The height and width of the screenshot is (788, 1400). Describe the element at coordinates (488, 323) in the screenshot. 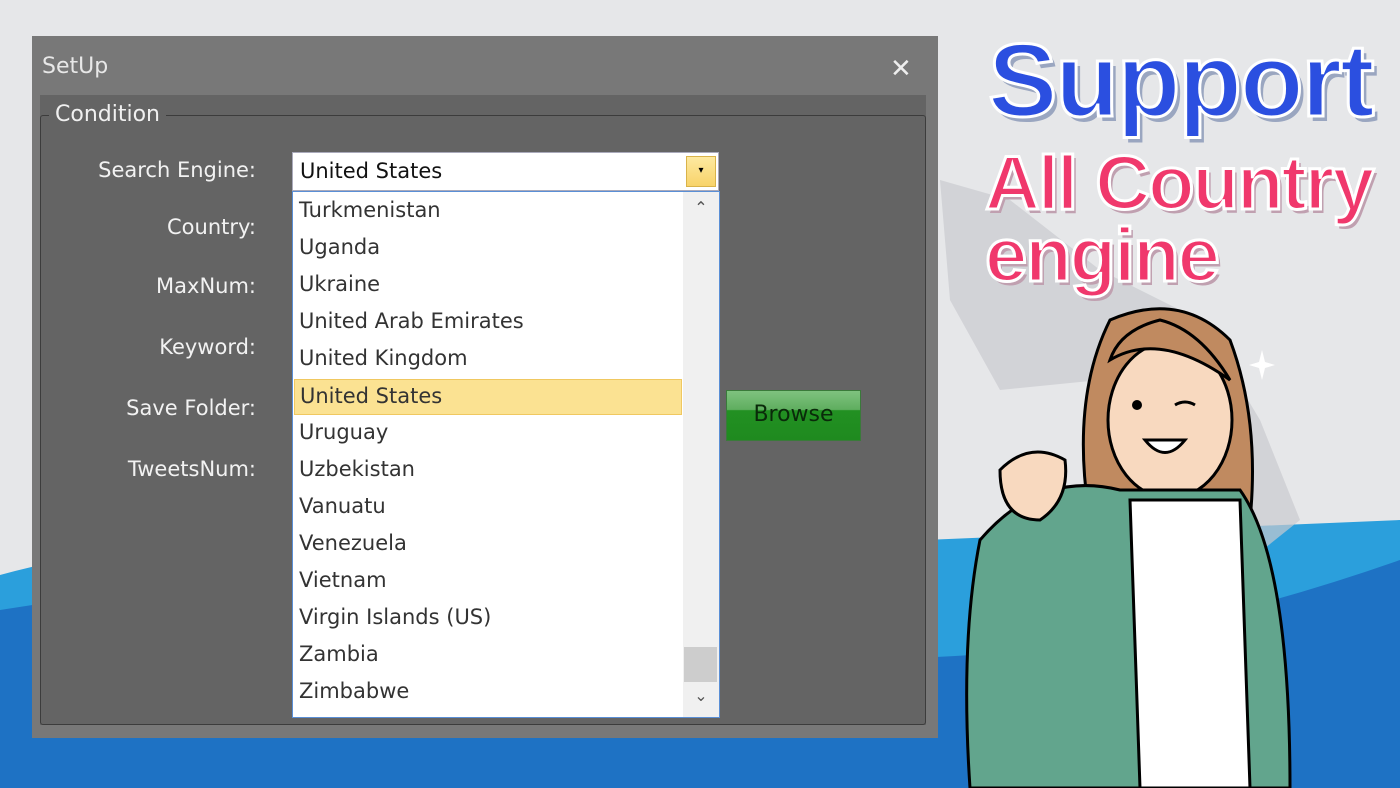

I see `dropdown-item: United Arab Emirates` at that location.